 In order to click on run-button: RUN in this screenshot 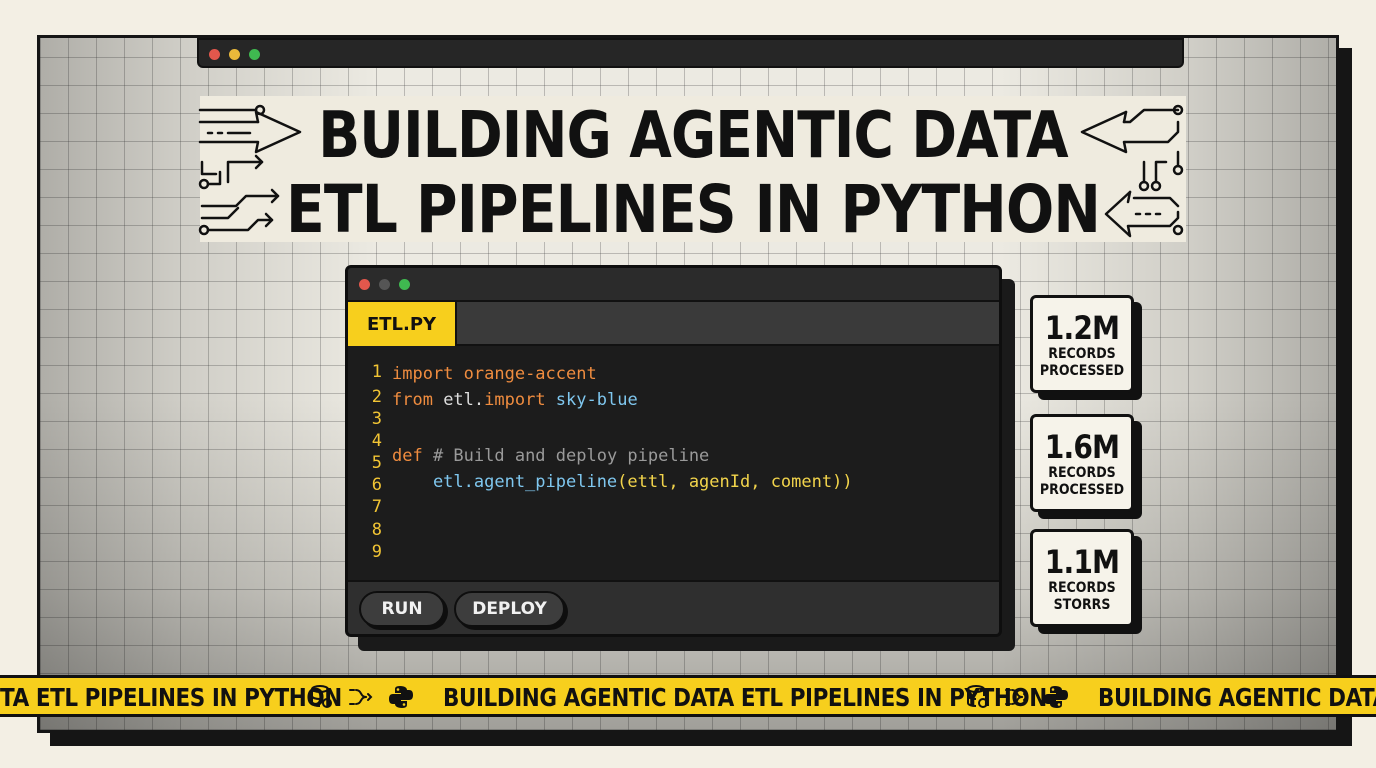, I will do `click(402, 609)`.